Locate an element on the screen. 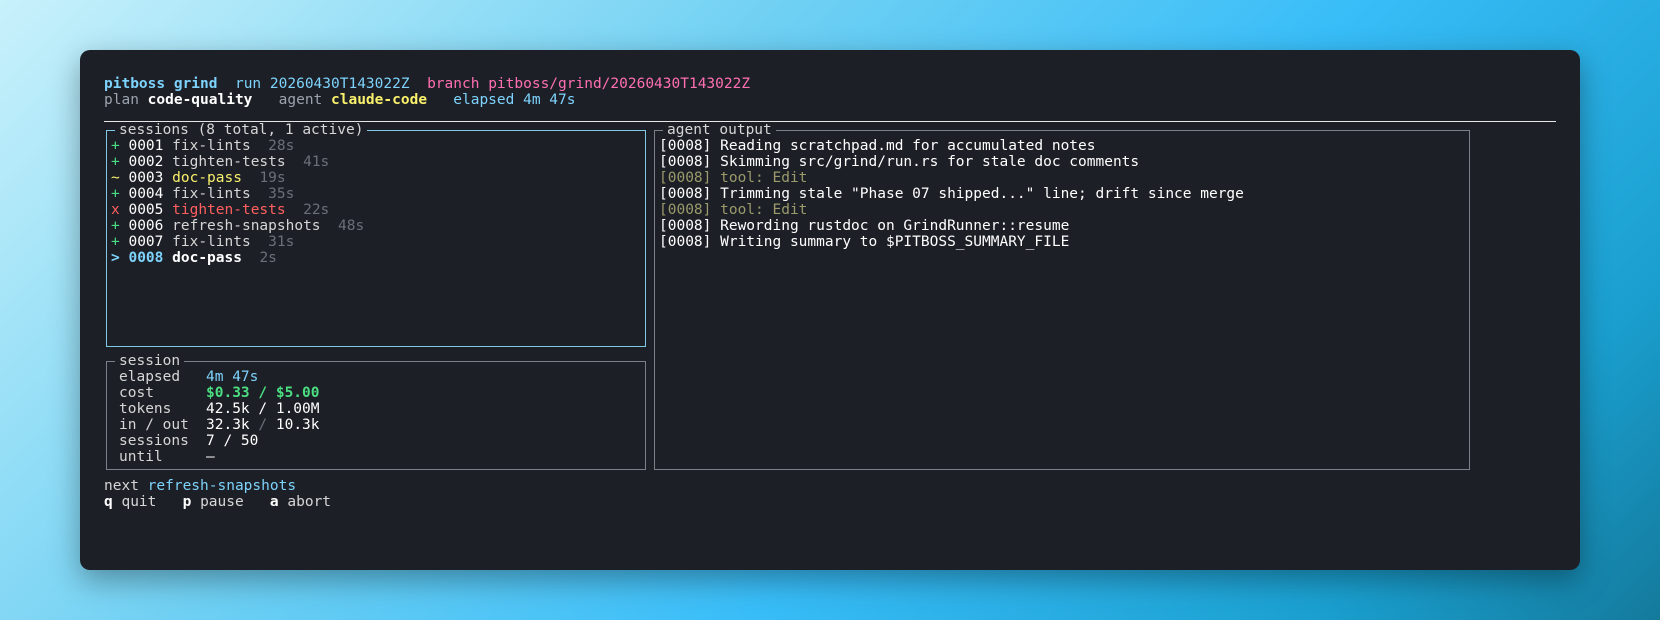 This screenshot has height=620, width=1660. session-duration: 2s is located at coordinates (268, 258).